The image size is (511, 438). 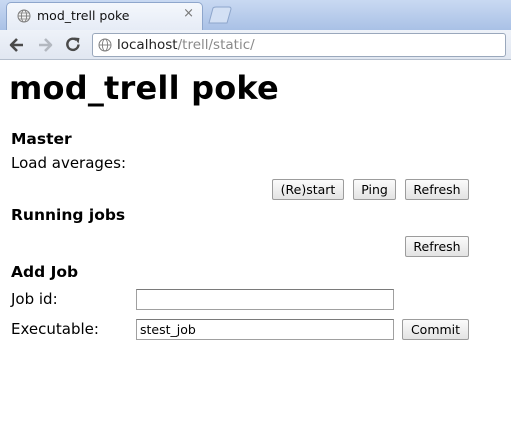 I want to click on reload-icon, so click(x=73, y=45).